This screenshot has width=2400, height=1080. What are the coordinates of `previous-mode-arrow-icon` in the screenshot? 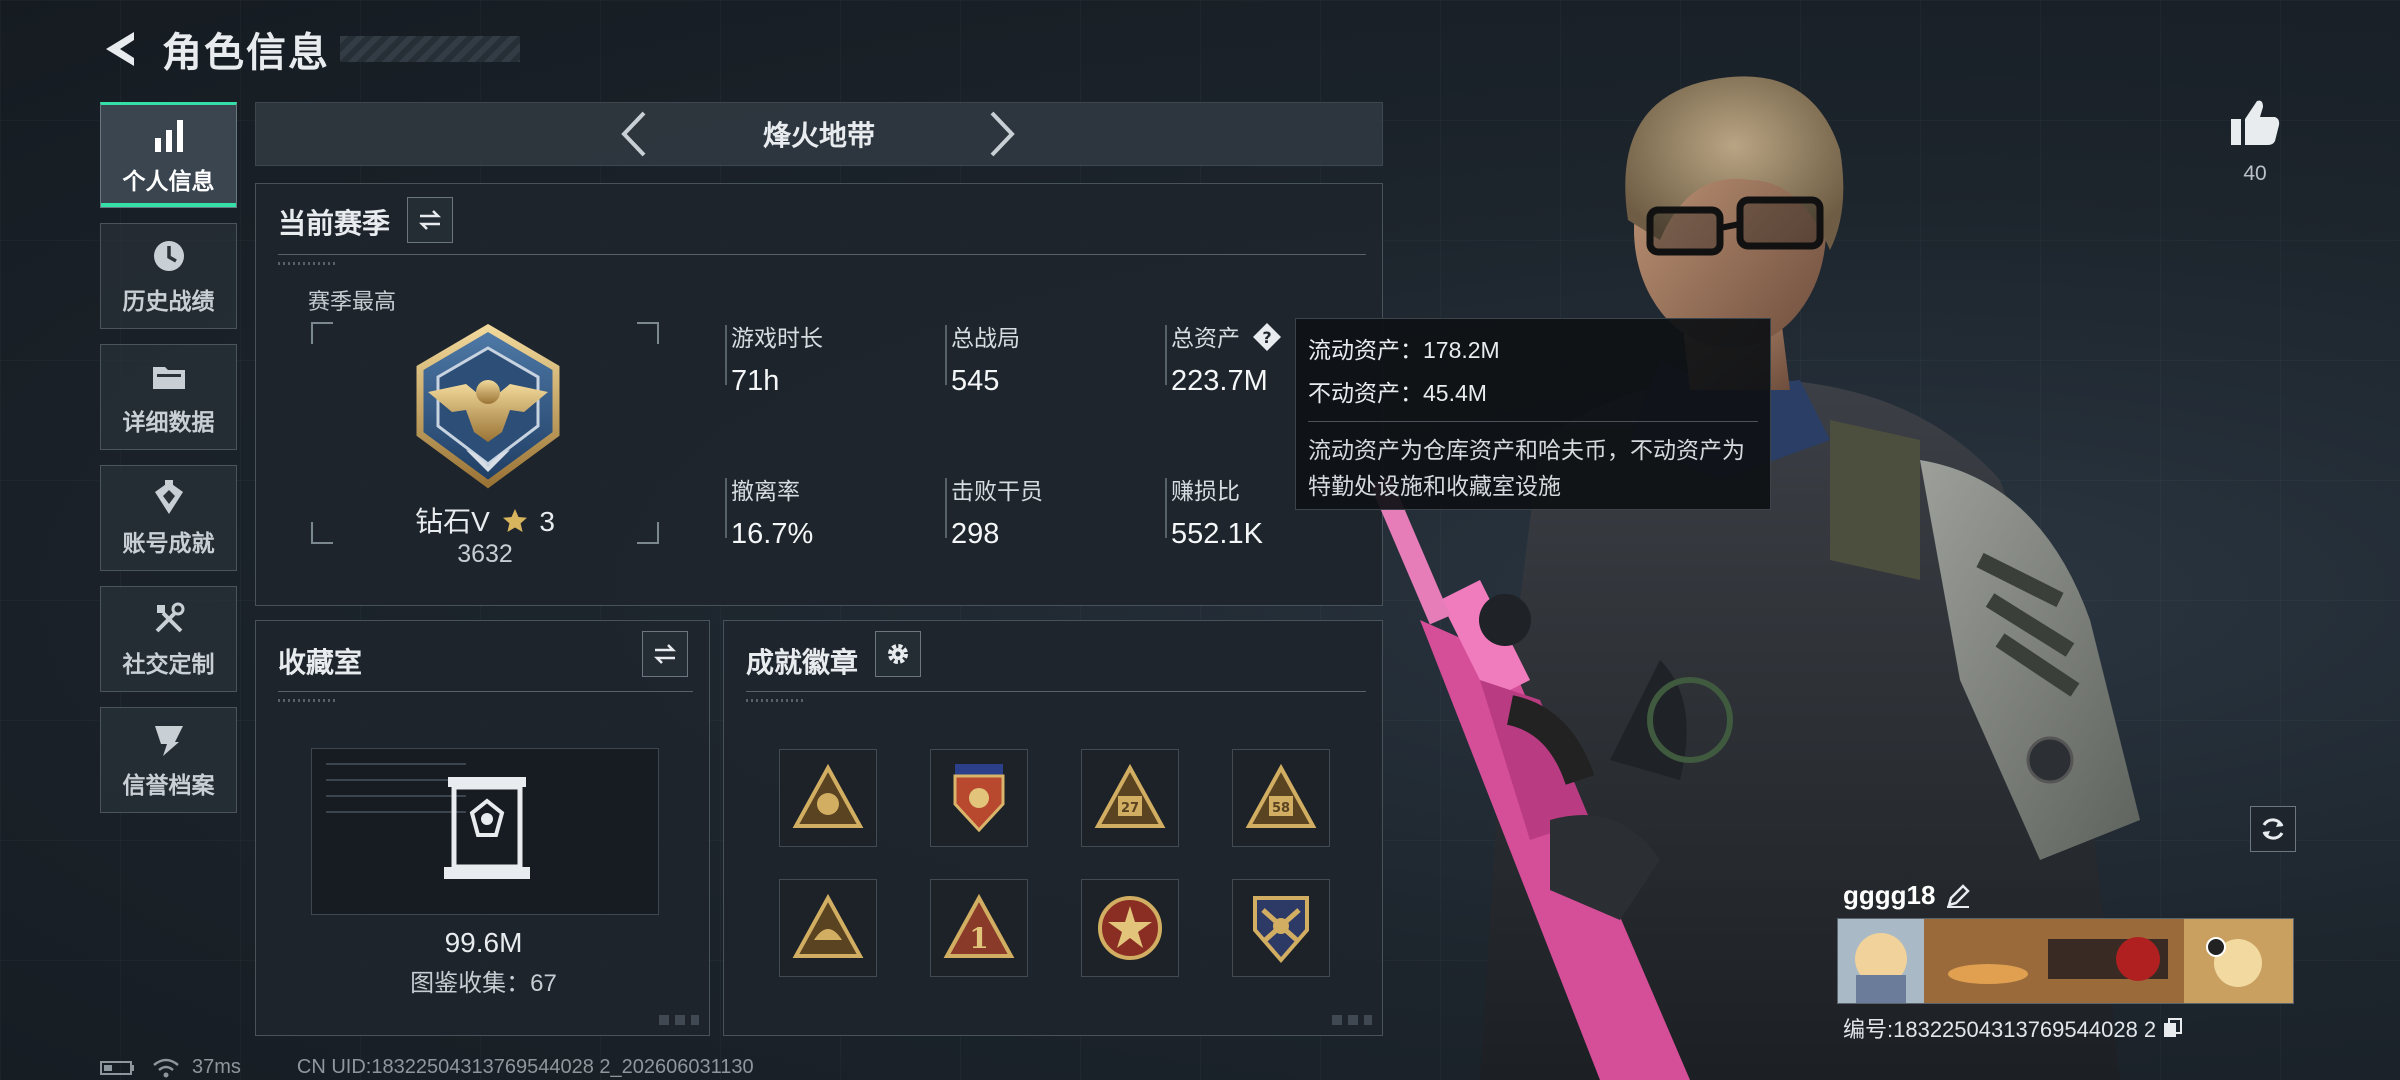 It's located at (634, 134).